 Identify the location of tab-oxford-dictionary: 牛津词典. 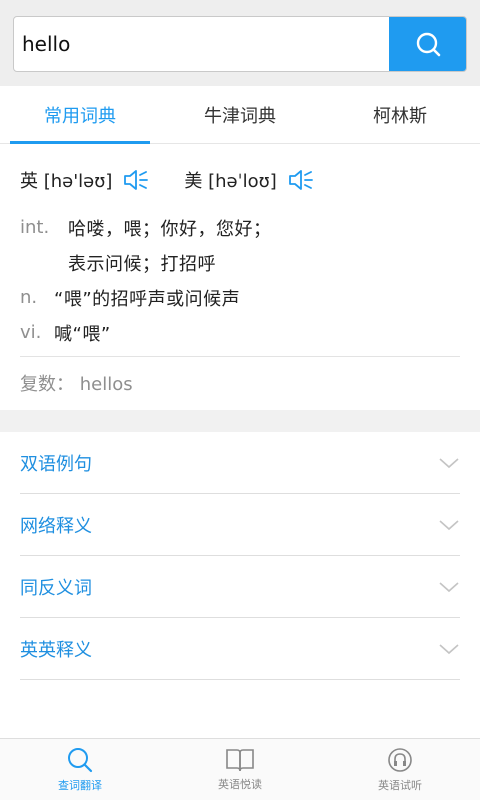
(240, 114).